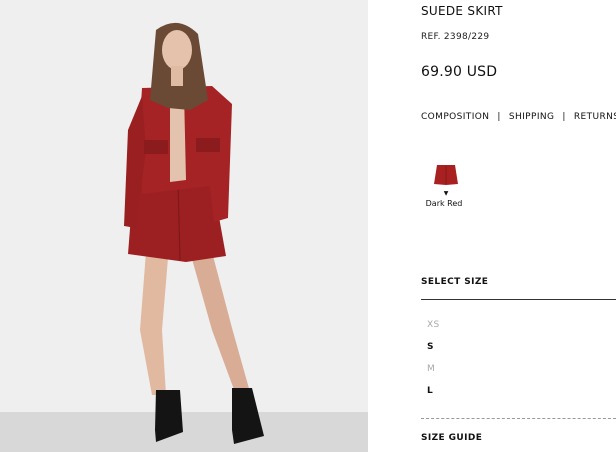  What do you see at coordinates (532, 117) in the screenshot?
I see `shipping-link: SHIPPING` at bounding box center [532, 117].